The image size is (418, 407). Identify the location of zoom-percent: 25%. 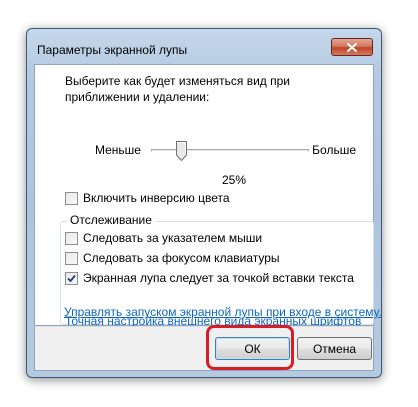
(234, 180).